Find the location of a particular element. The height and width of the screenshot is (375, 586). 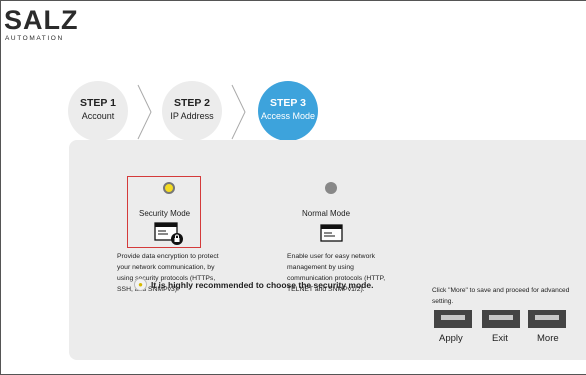

step-2-ip-address: STEP 2 IP Address is located at coordinates (192, 111).